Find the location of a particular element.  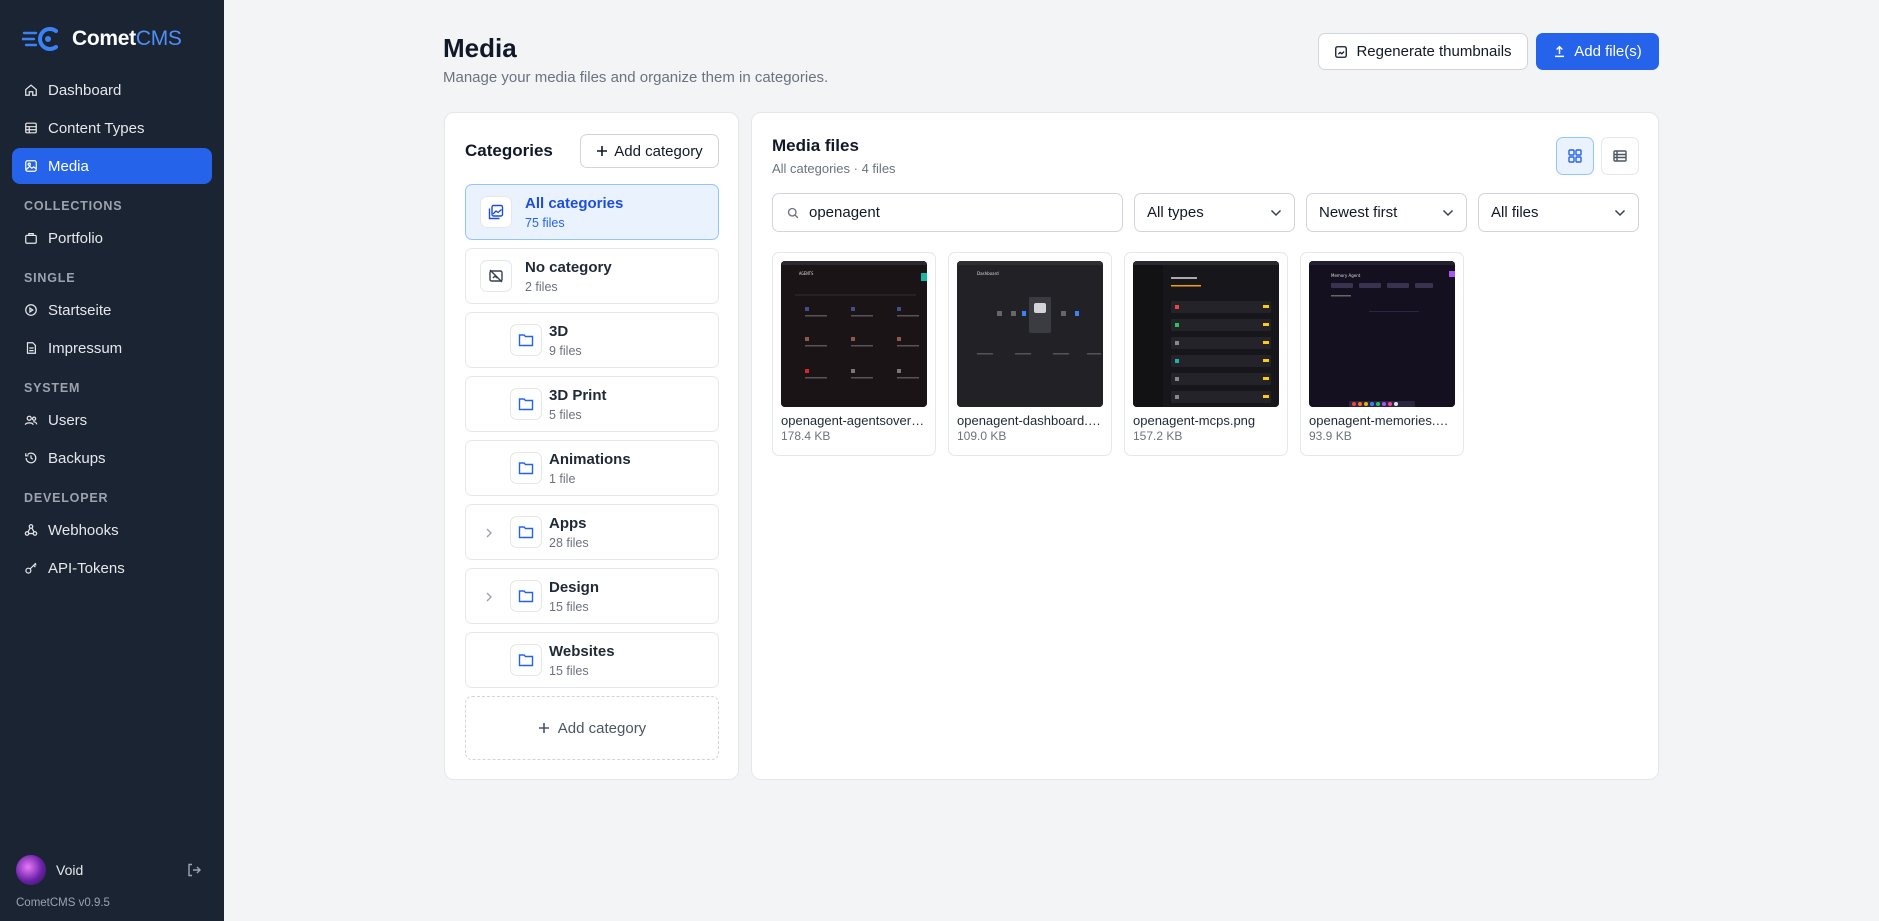

comet-logo-icon is located at coordinates (40, 39).